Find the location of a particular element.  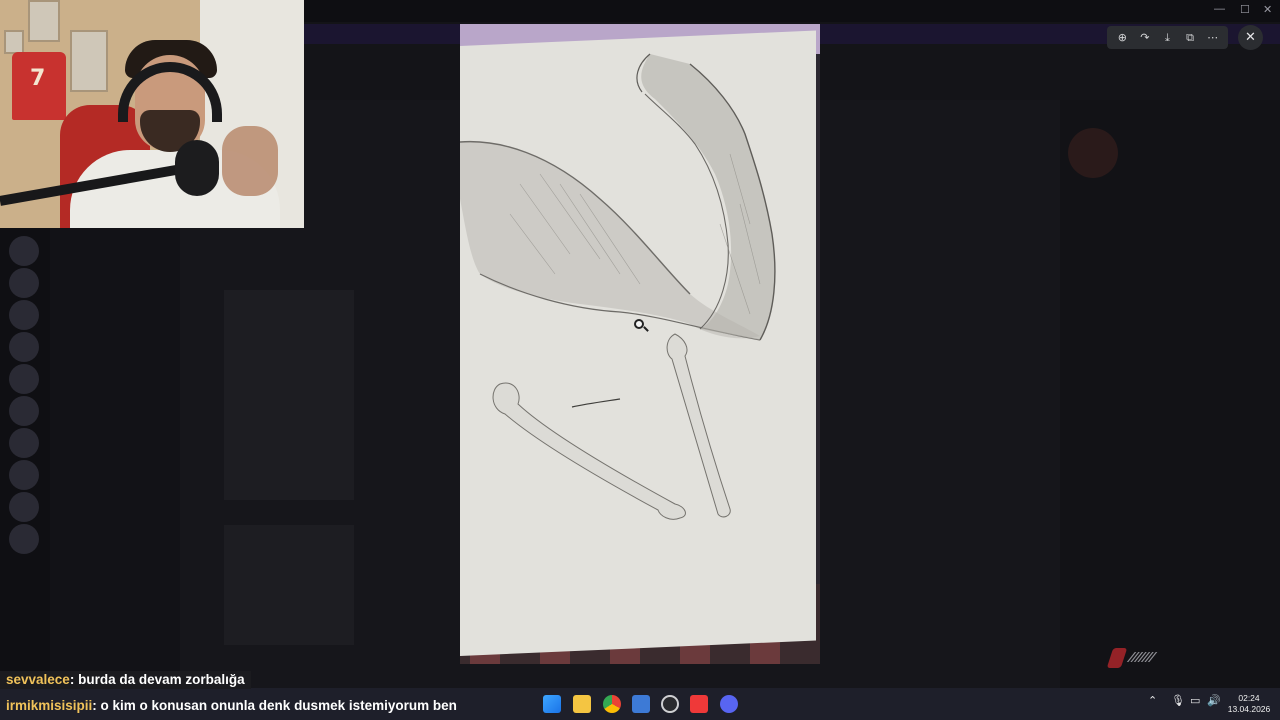

maximize-icon: ☐ is located at coordinates (1245, 9).